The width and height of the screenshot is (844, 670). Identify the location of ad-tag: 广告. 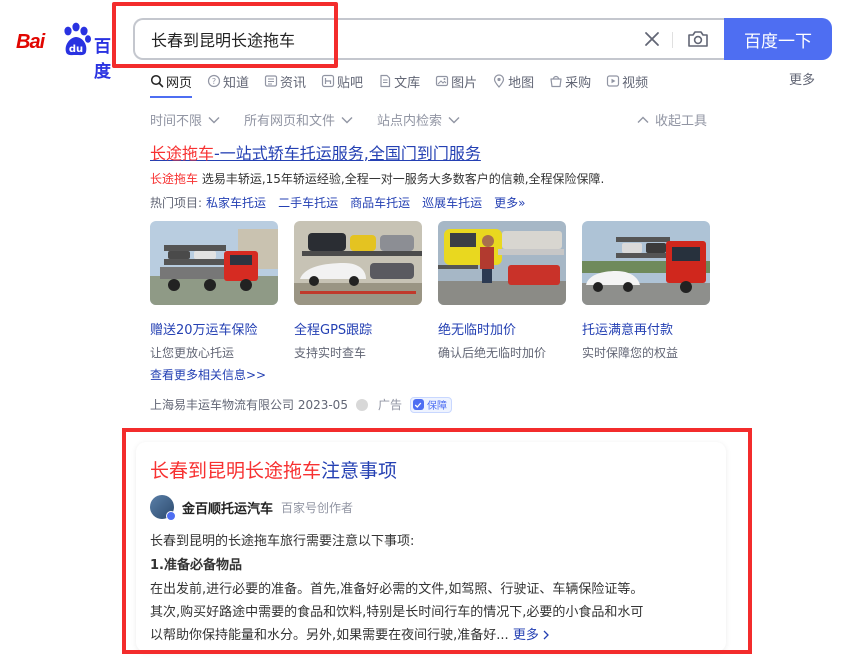
(389, 405).